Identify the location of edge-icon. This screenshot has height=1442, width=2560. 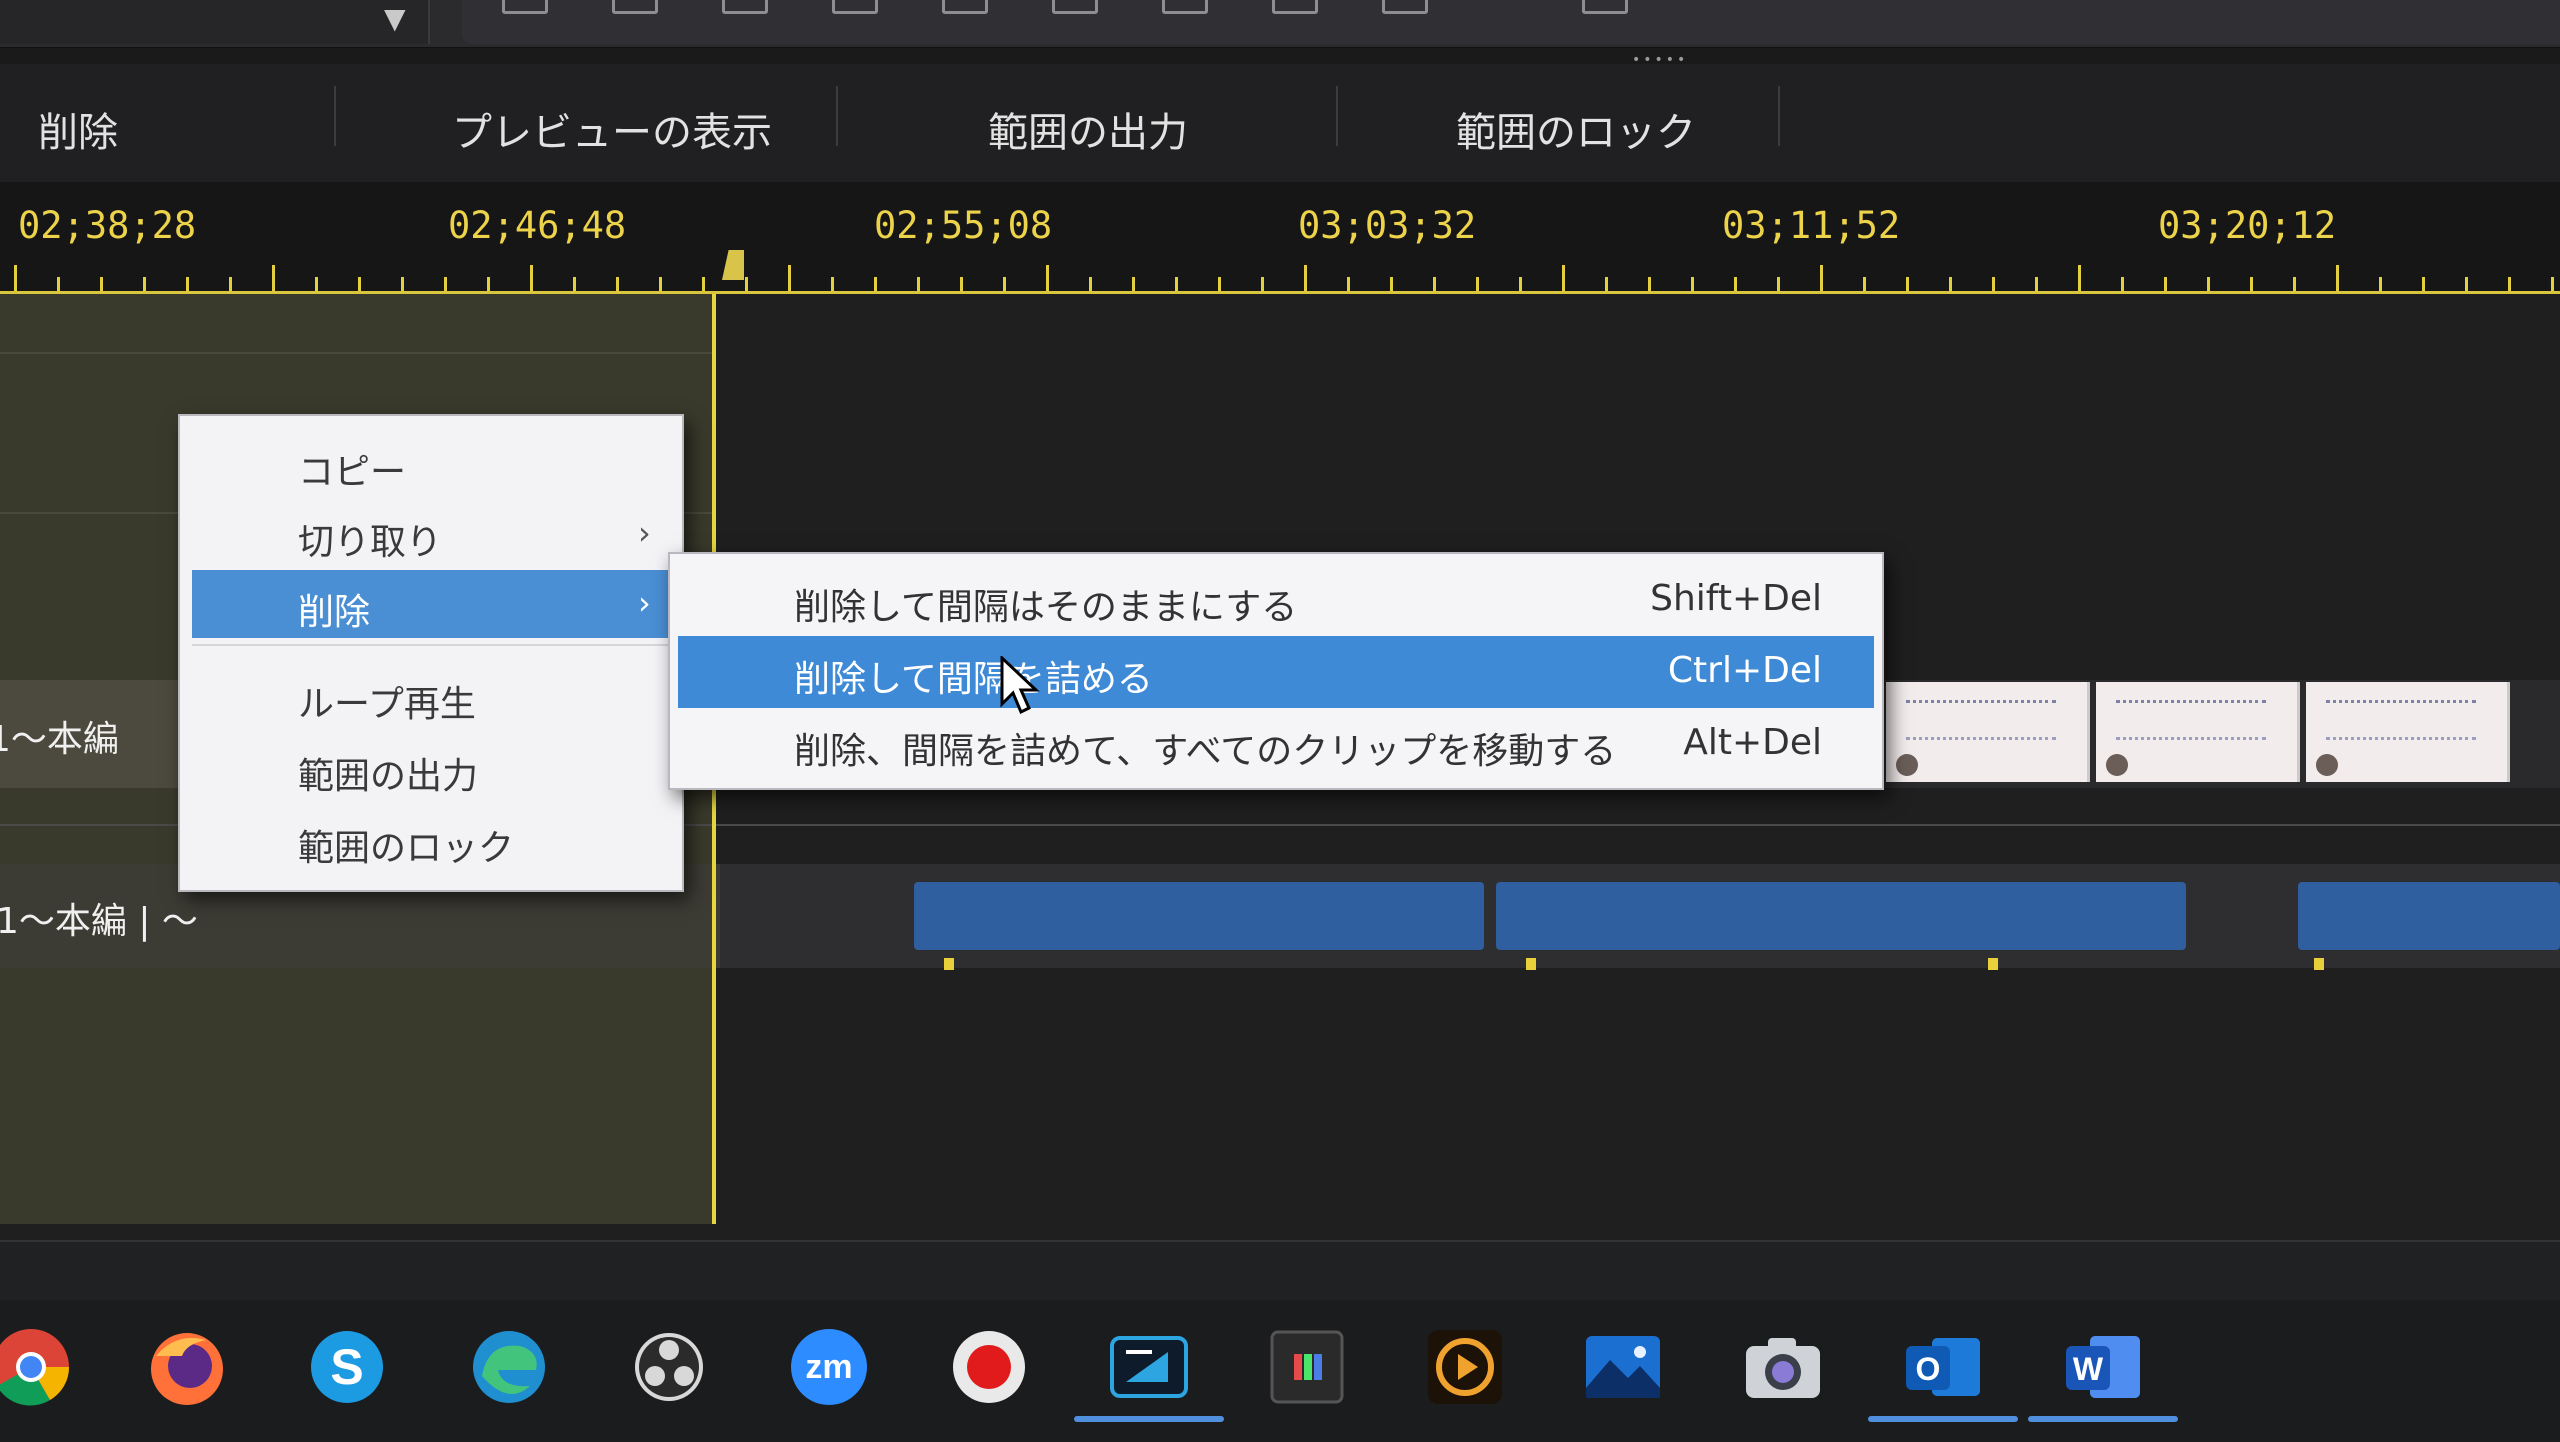
(509, 1367).